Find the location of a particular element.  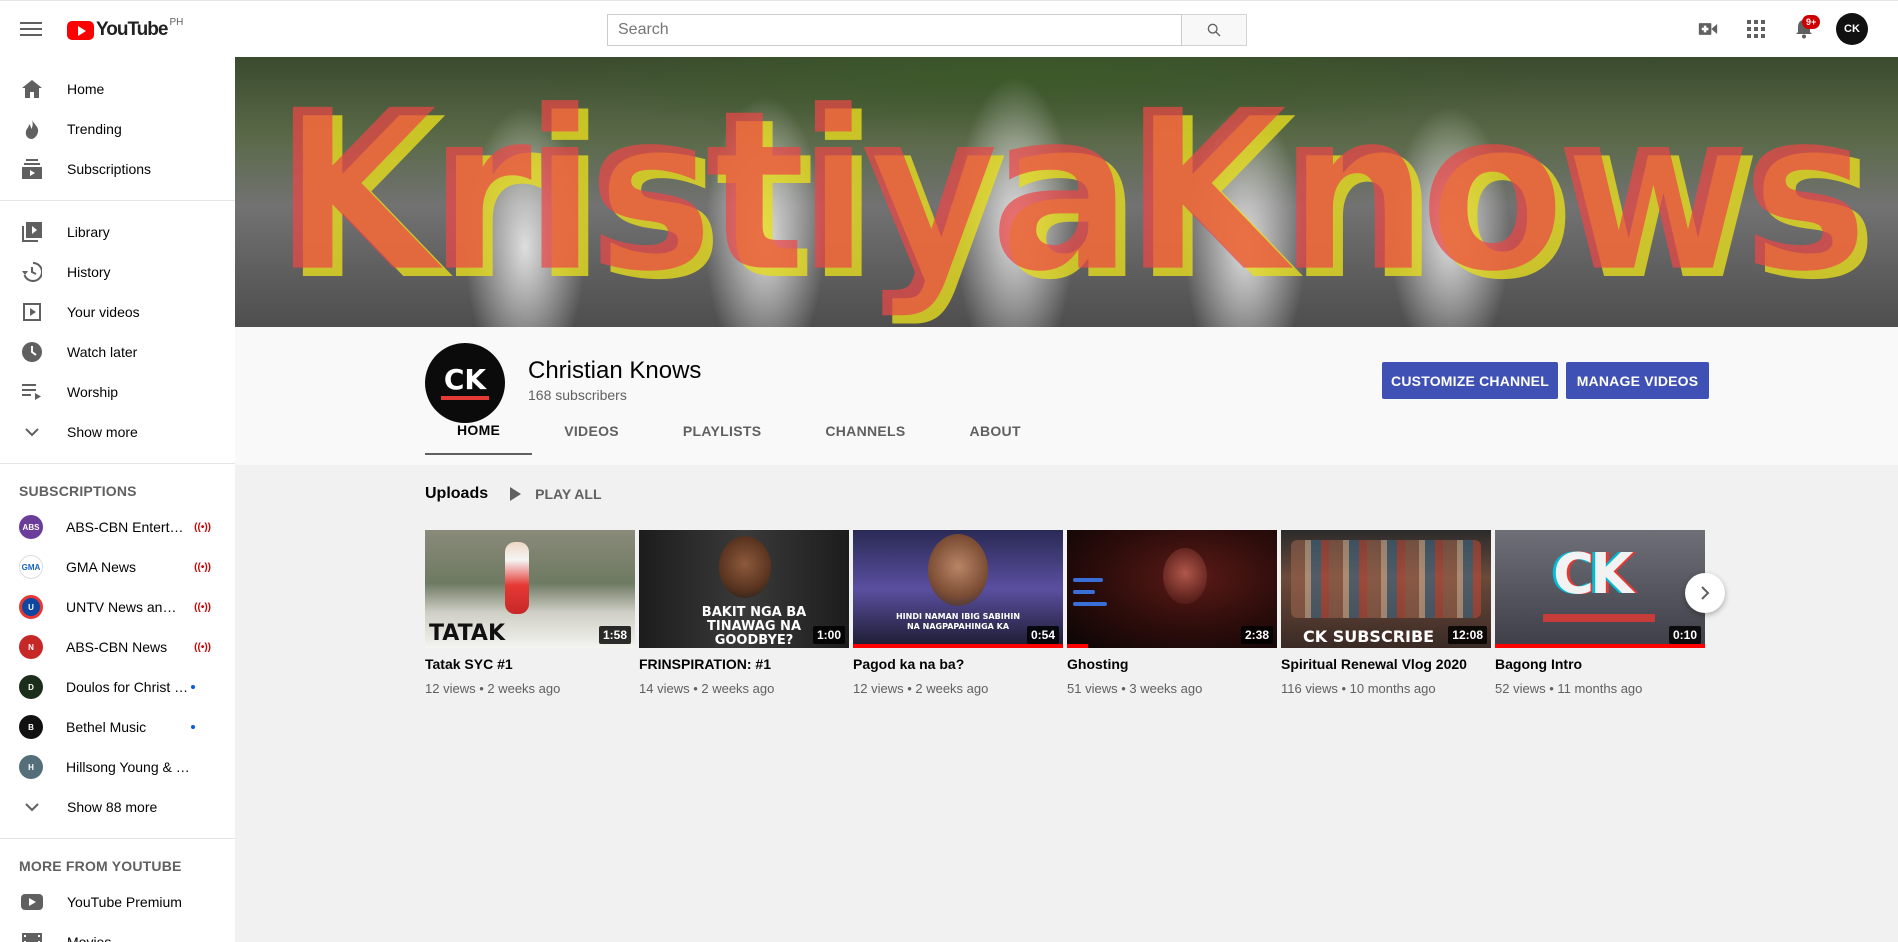

chevron-right-icon is located at coordinates (1705, 593).